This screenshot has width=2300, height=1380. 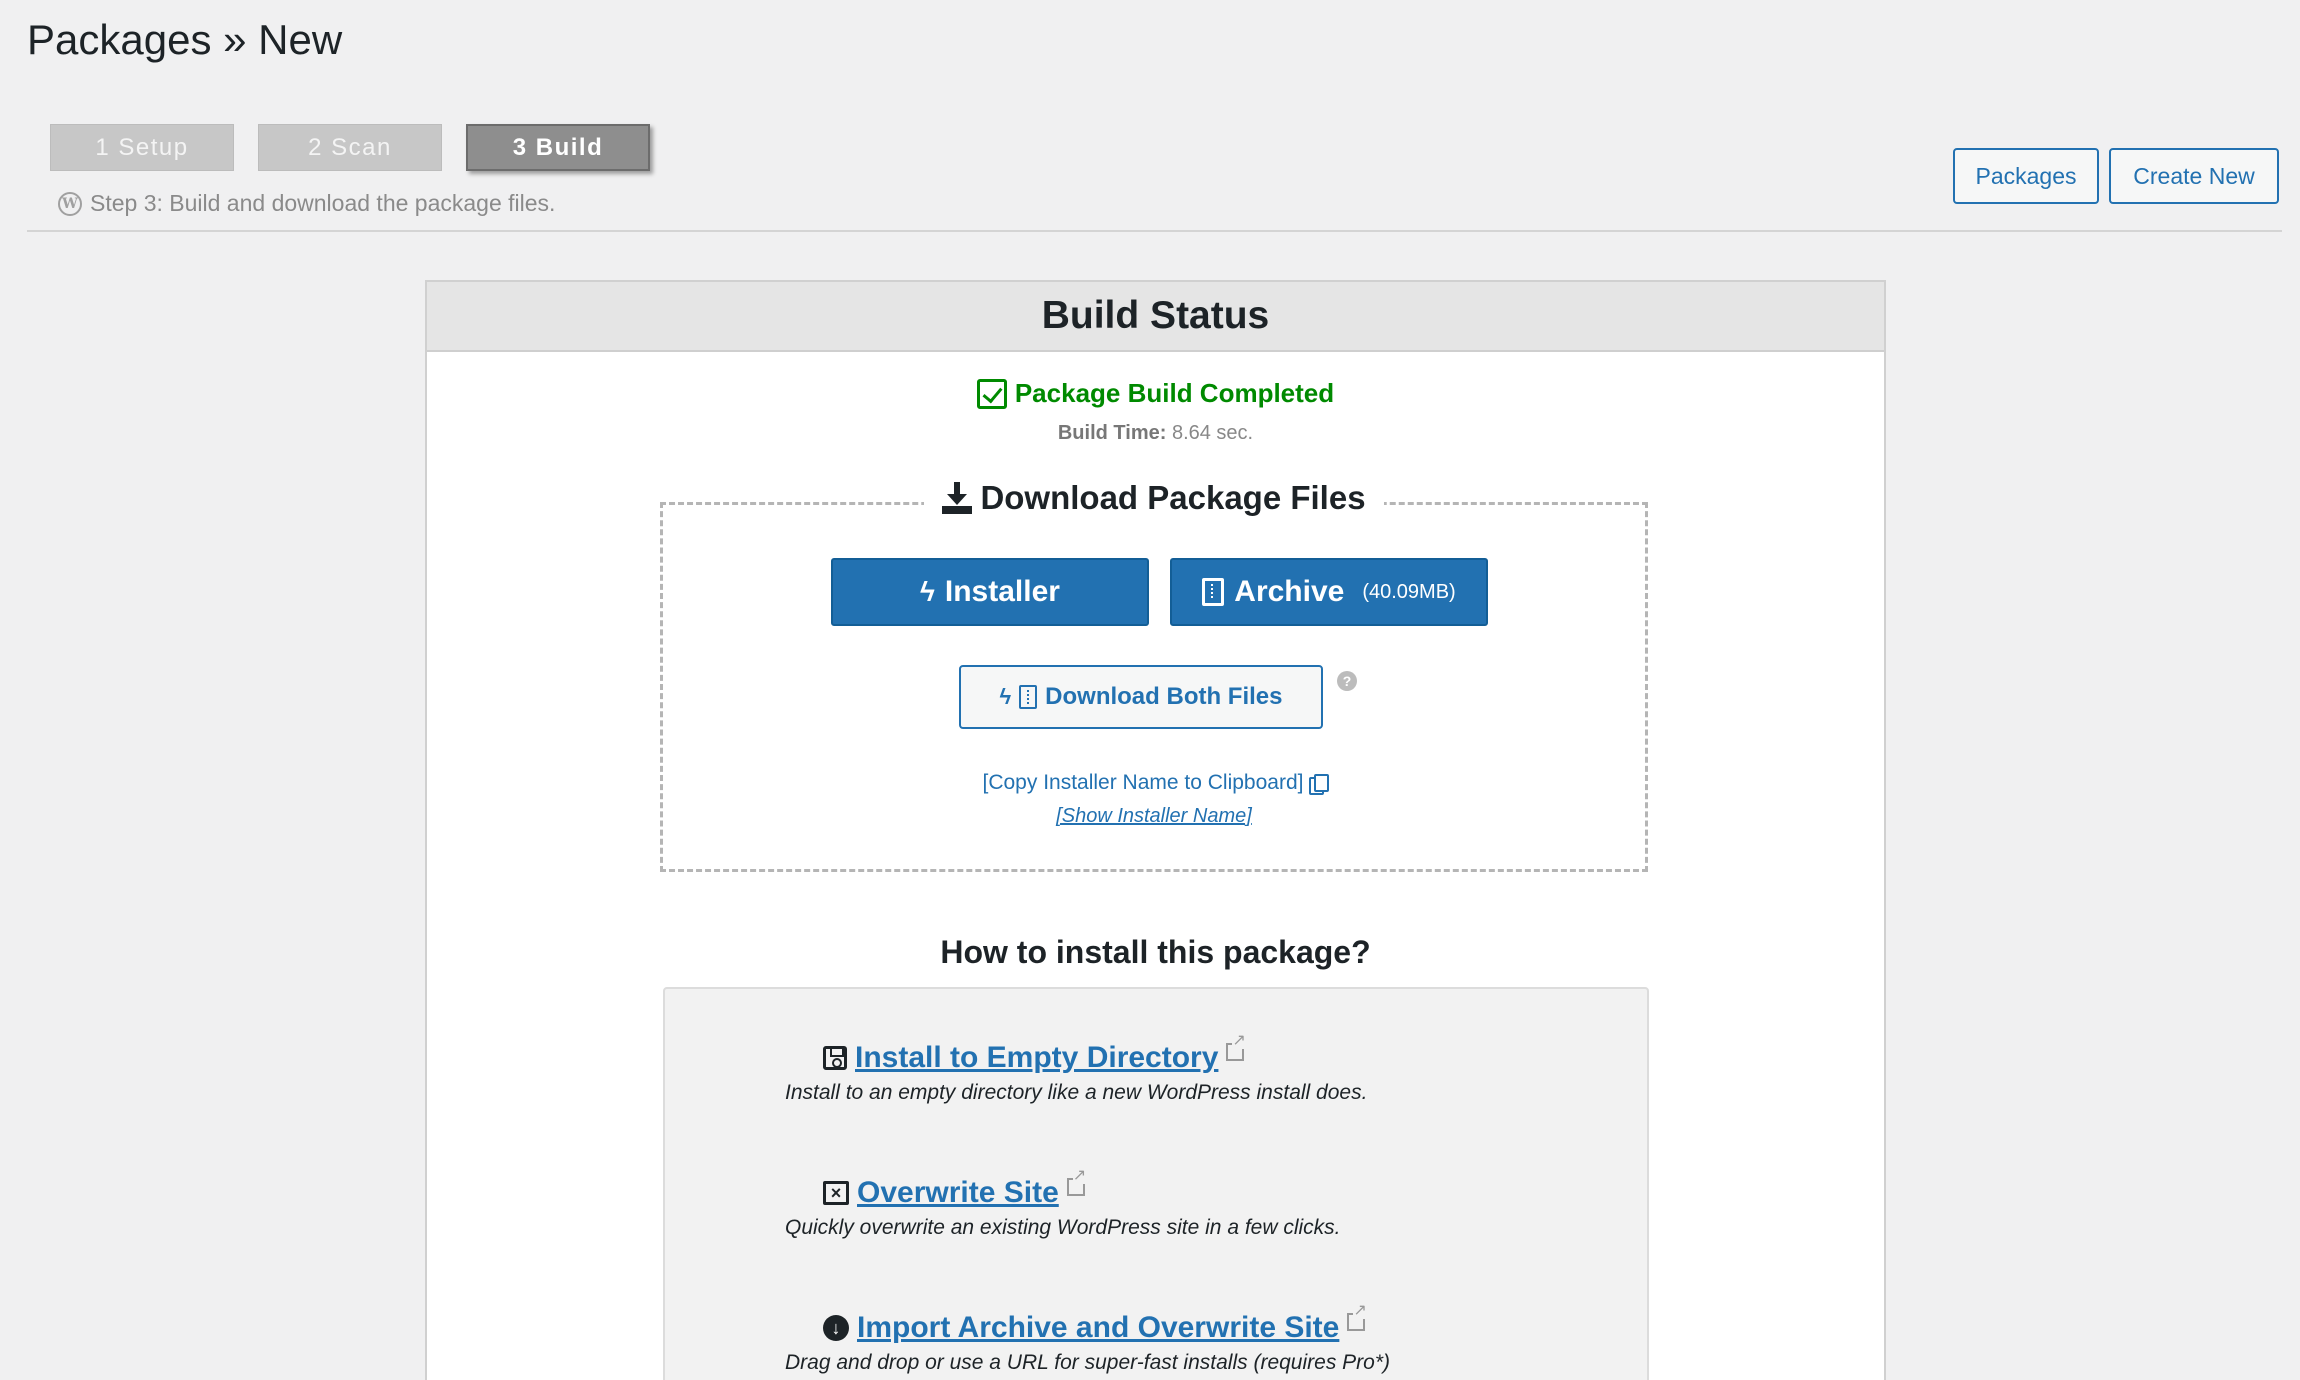 What do you see at coordinates (1319, 784) in the screenshot?
I see `copy-icon` at bounding box center [1319, 784].